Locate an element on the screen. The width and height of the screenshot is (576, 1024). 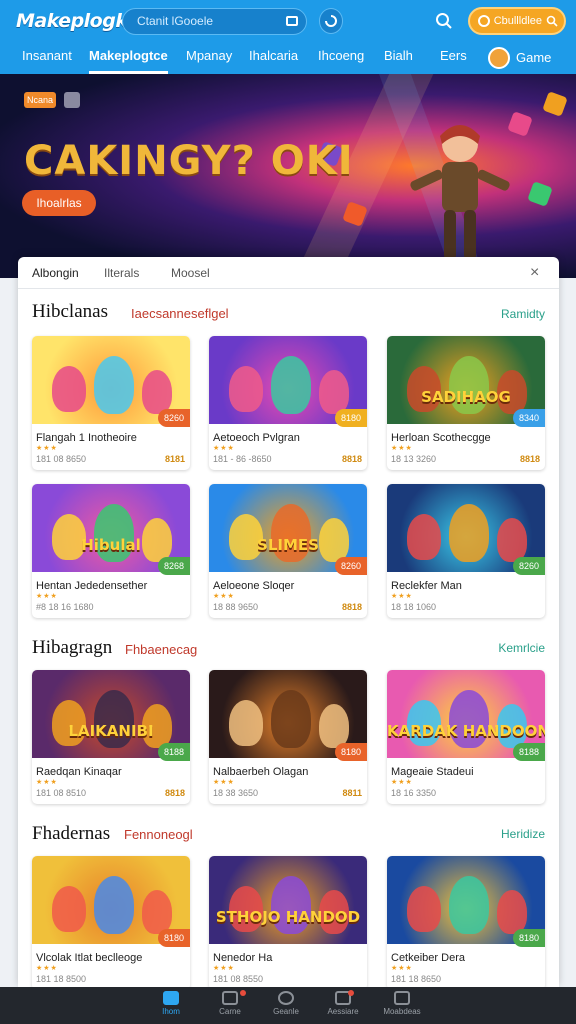
bottom-nav-stats: Moabdeas is located at coordinates (402, 1005).